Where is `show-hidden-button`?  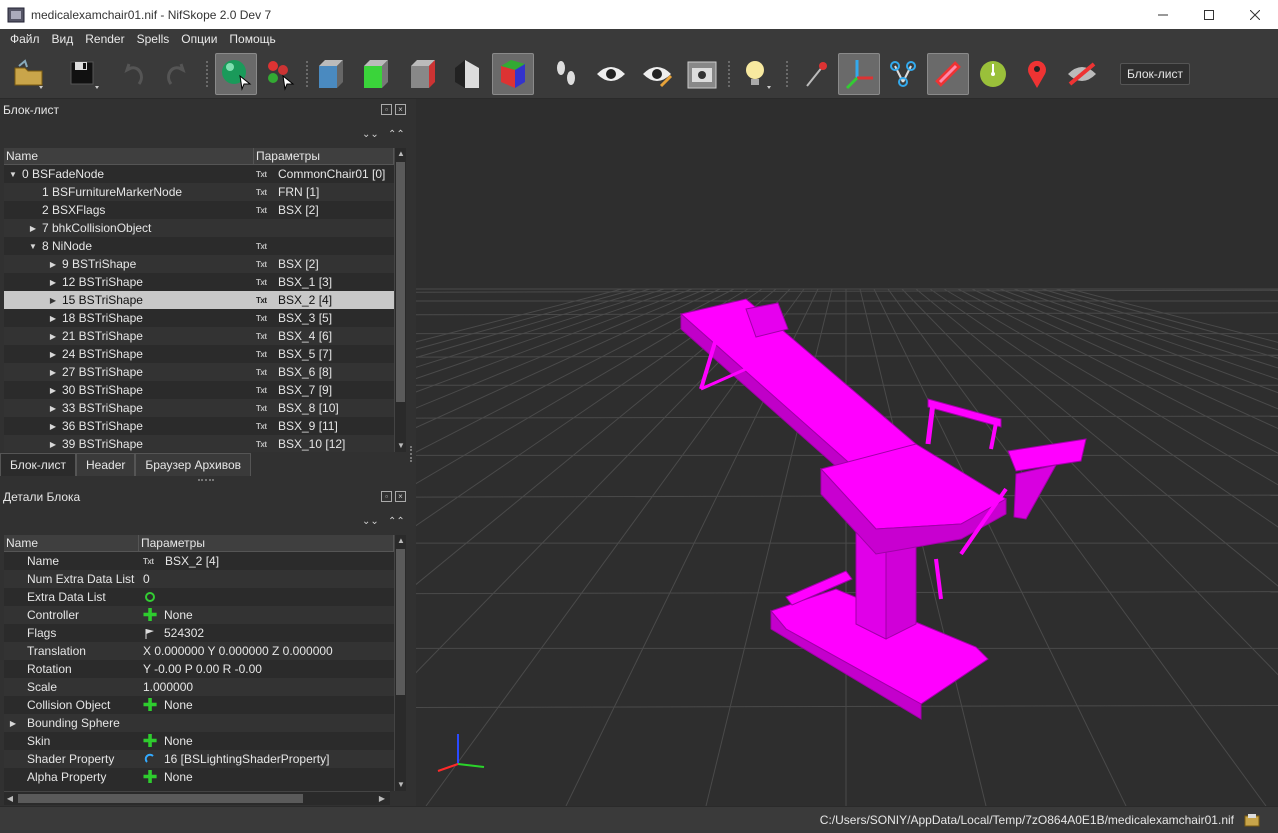 show-hidden-button is located at coordinates (1082, 74).